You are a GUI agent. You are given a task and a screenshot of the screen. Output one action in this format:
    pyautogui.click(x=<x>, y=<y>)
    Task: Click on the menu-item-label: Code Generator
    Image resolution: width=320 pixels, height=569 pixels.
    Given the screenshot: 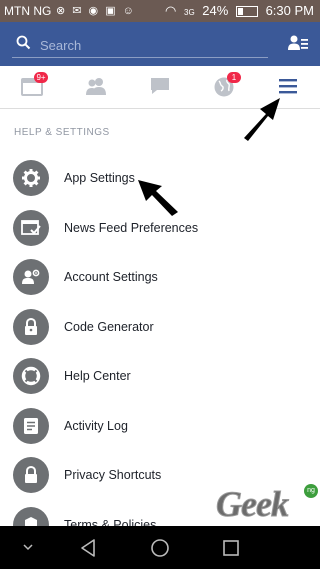 What is the action you would take?
    pyautogui.click(x=109, y=326)
    